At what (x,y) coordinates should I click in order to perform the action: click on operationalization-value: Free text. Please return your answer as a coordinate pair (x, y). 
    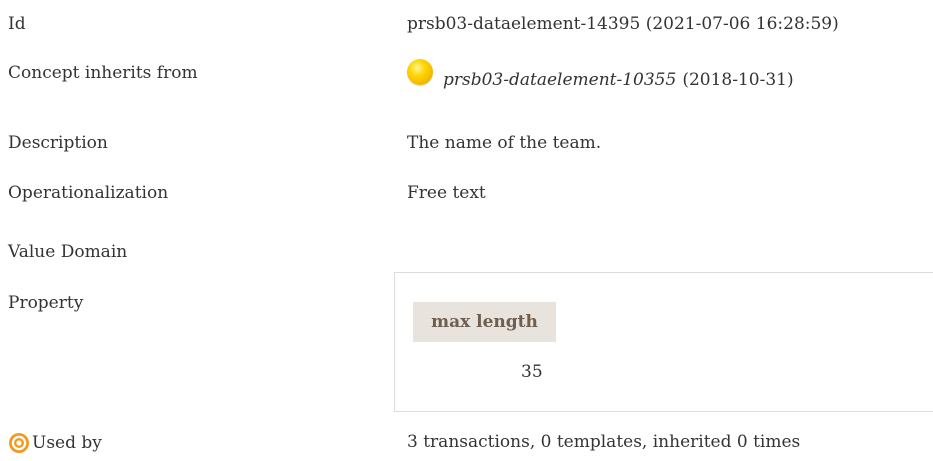
    Looking at the image, I should click on (446, 193).